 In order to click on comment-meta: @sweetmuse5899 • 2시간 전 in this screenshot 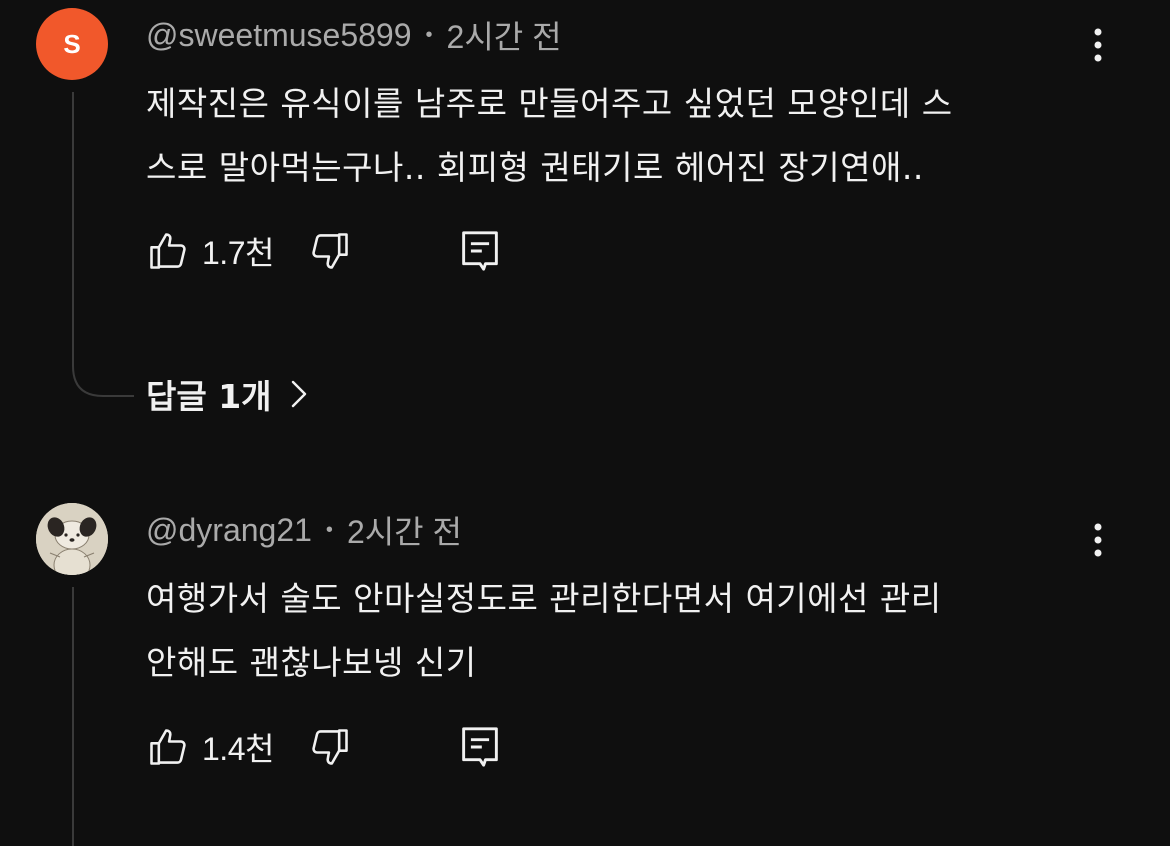, I will do `click(354, 35)`.